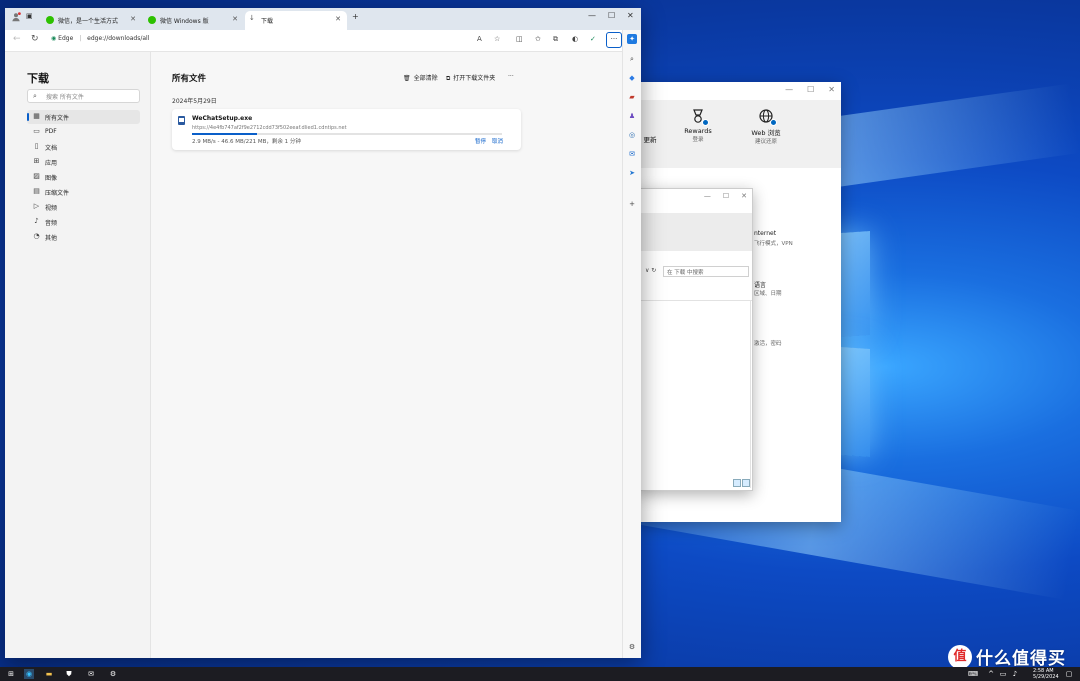  I want to click on store-taskbar-icon: ⛊, so click(69, 674).